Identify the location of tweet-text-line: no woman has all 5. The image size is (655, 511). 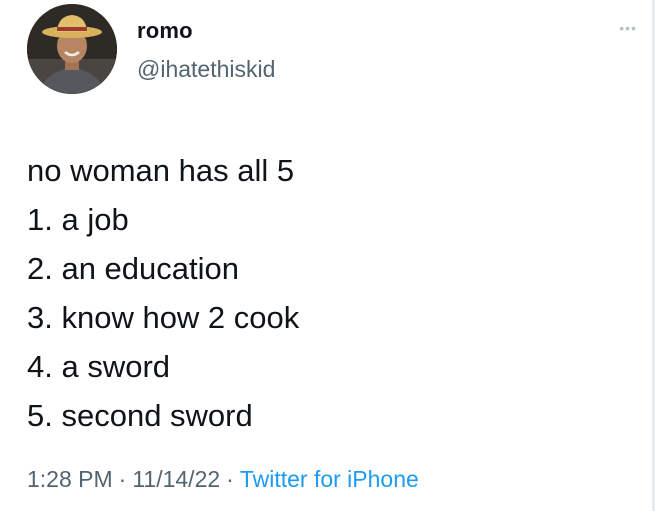
(161, 170).